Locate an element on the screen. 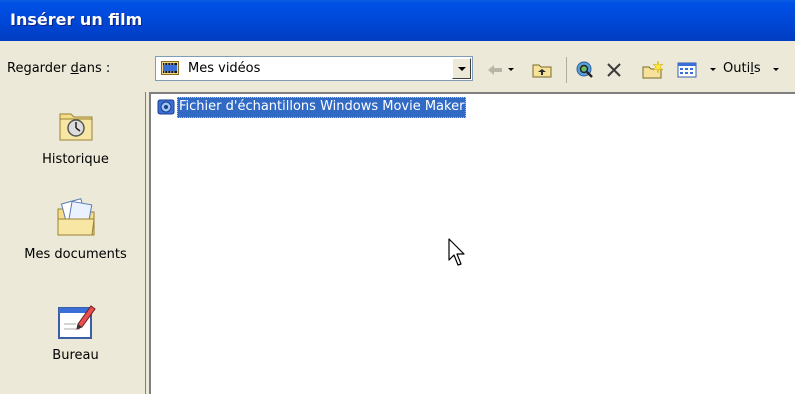  place-desktop-label: Bureau is located at coordinates (75, 355).